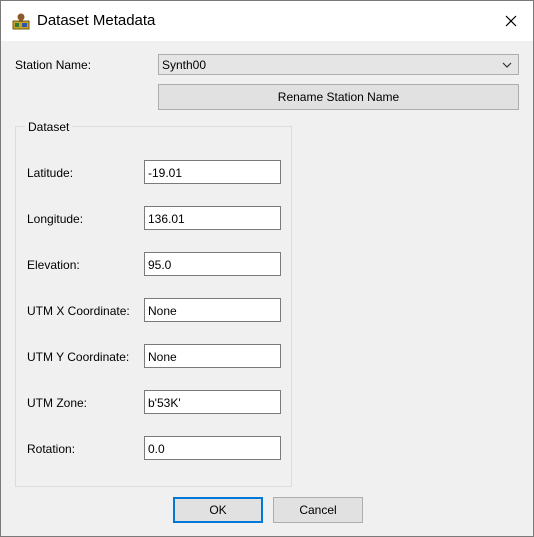  Describe the element at coordinates (162, 311) in the screenshot. I see `utm-x-value: None` at that location.